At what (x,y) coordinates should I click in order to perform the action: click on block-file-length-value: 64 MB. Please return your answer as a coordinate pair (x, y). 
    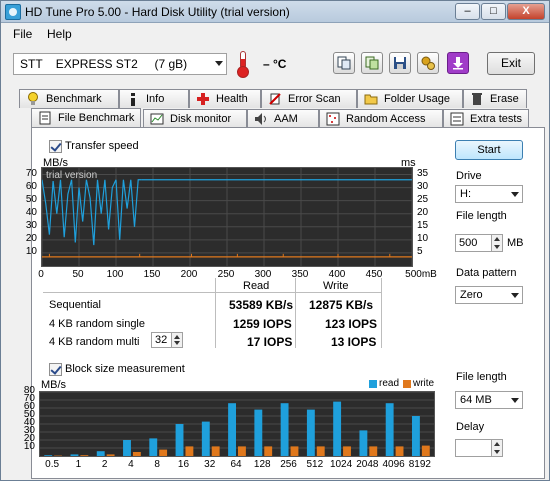
    Looking at the image, I should click on (476, 400).